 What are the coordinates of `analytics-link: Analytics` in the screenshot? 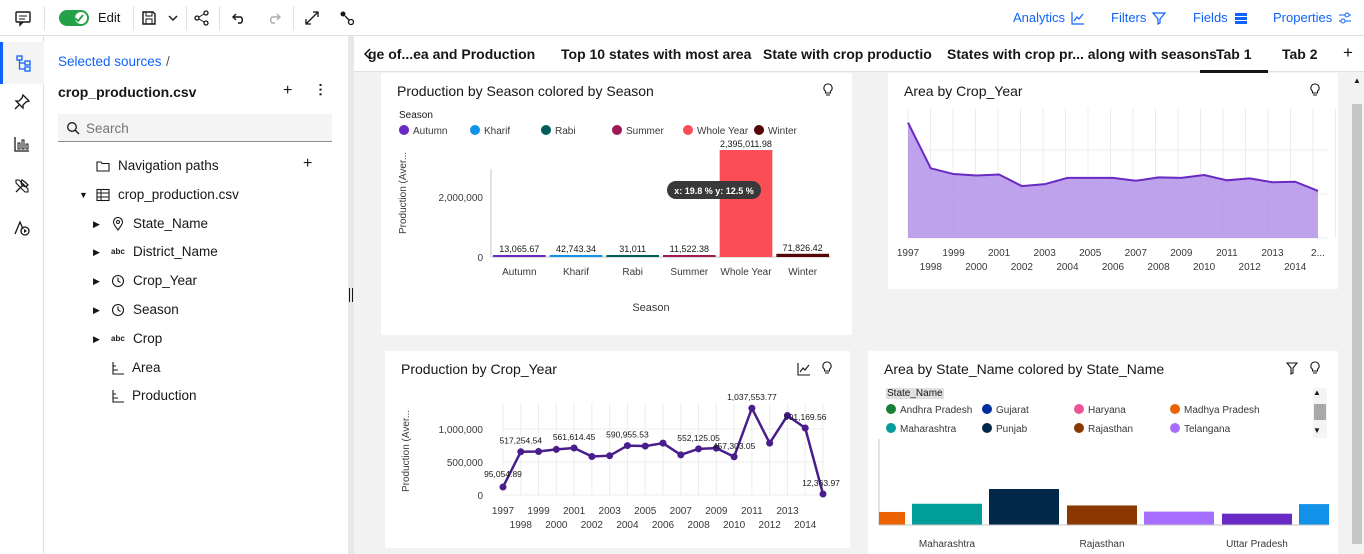 It's located at (1049, 17).